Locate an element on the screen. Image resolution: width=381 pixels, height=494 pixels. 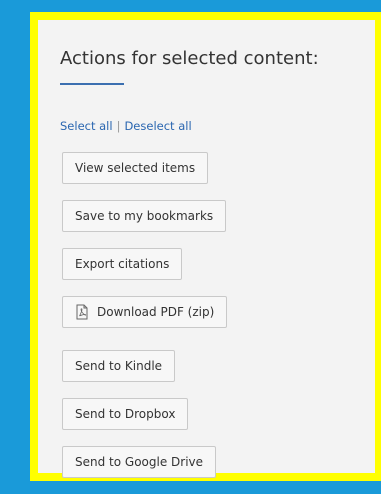
save-bookmarks-label: Save to my bookmarks is located at coordinates (144, 216).